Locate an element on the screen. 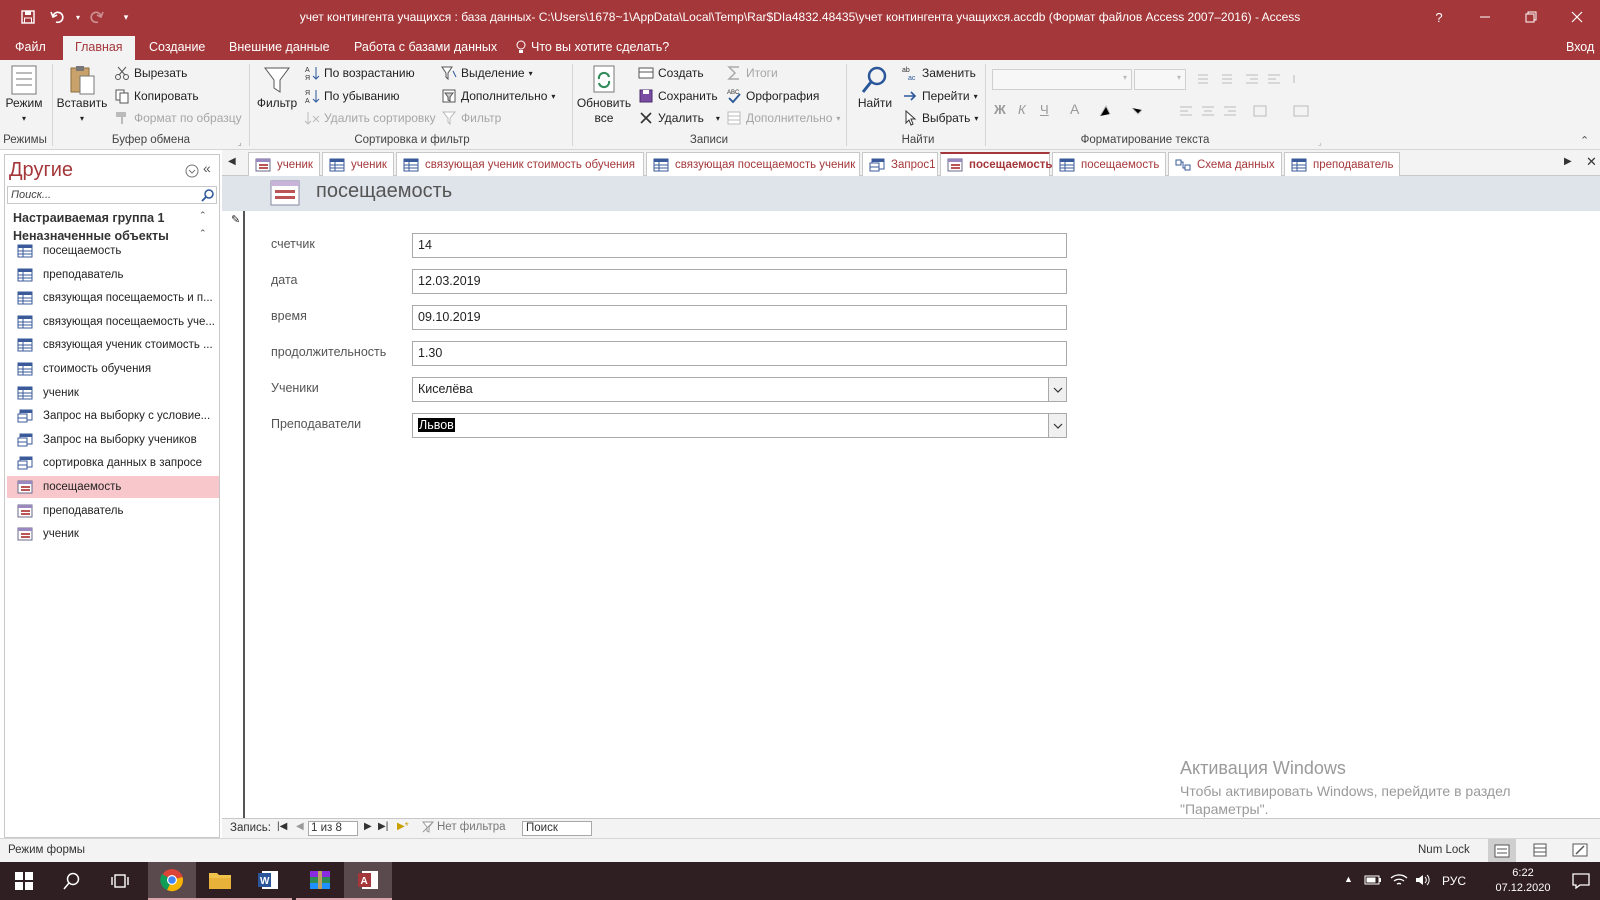  filter-button: Фильтр is located at coordinates (277, 87).